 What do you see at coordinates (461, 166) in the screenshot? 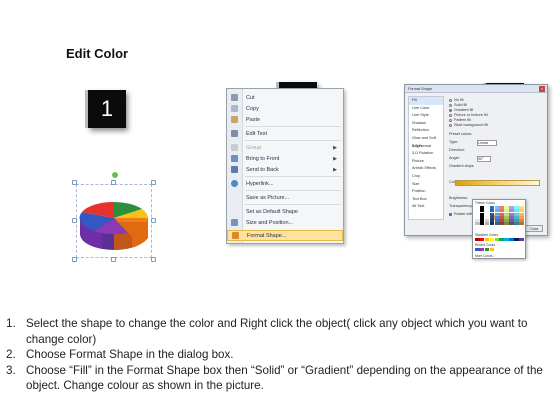
I see `gradient-stops-label: Gradient stops` at bounding box center [461, 166].